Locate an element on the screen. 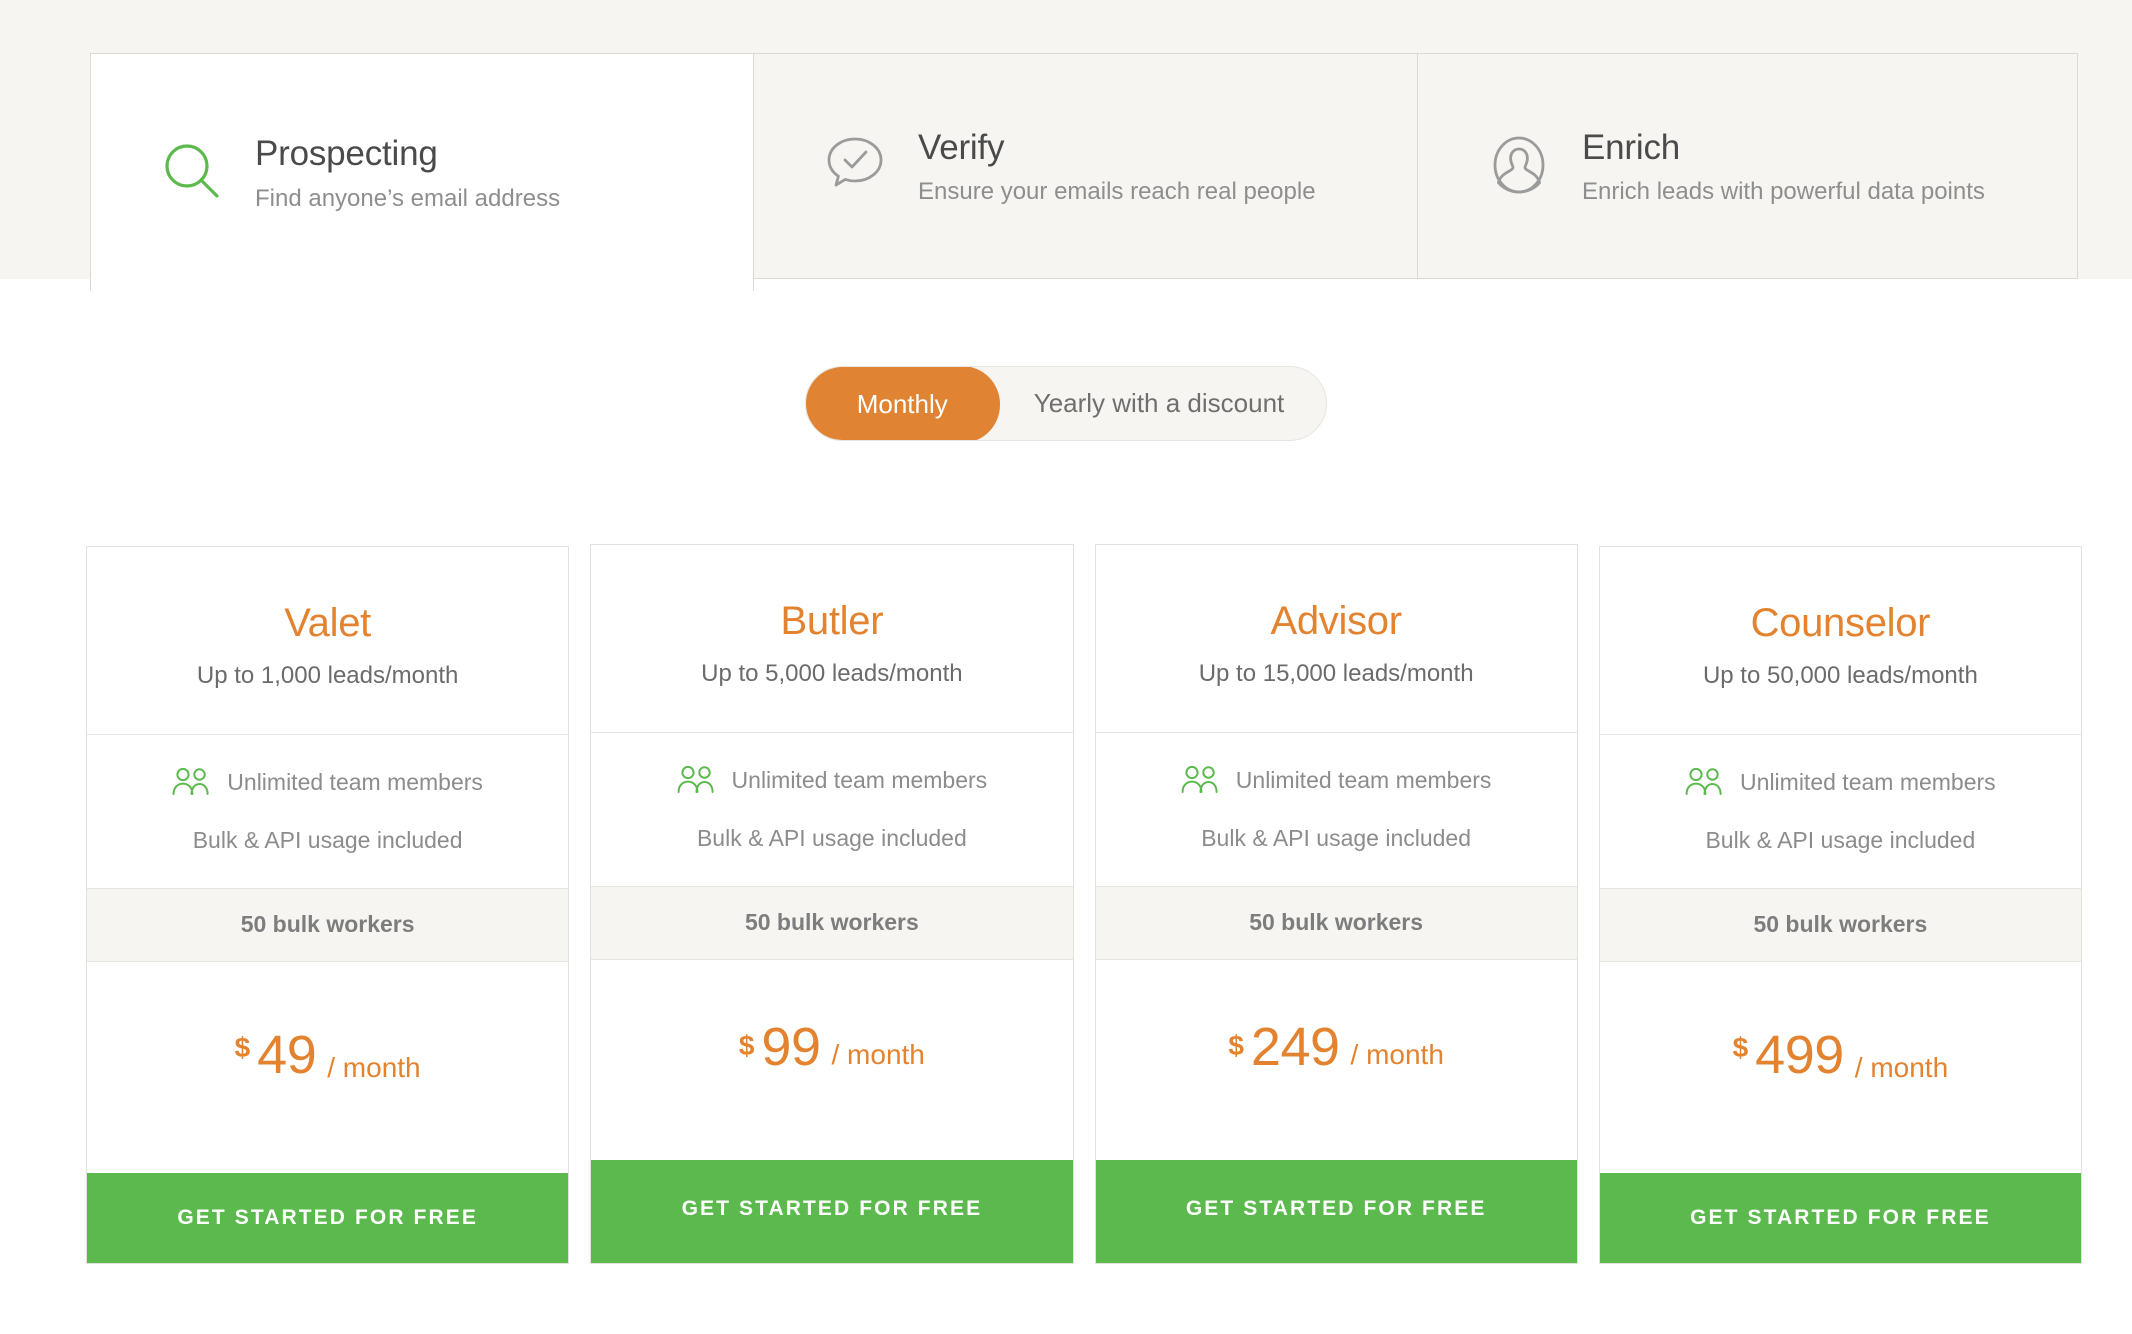  price-valet: $ 49 / month is located at coordinates (327, 1067).